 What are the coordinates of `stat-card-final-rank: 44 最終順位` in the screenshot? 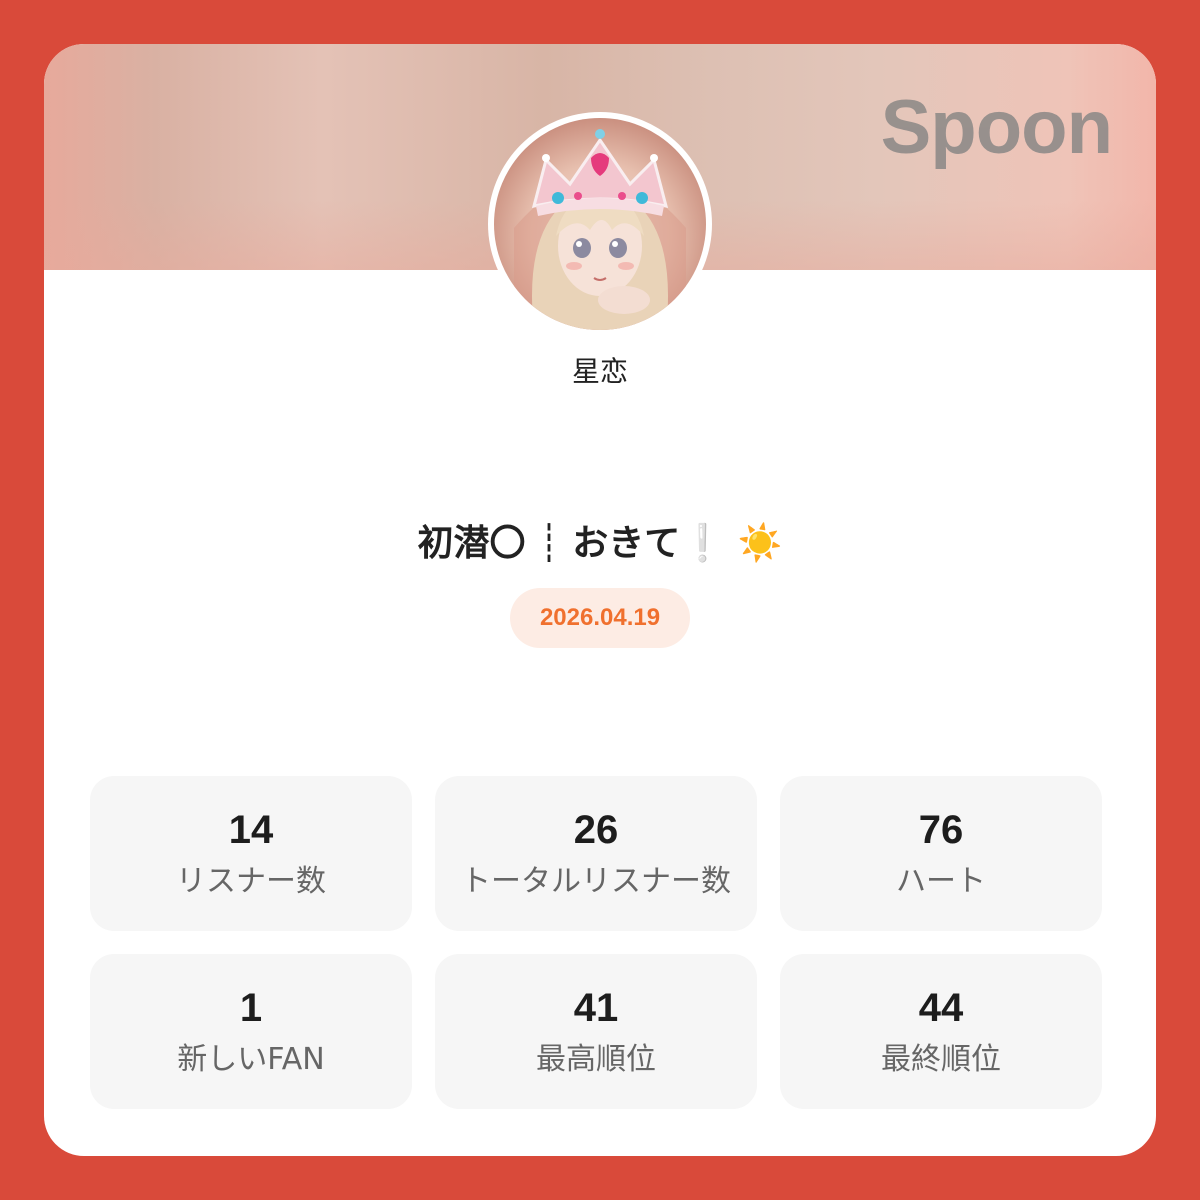 It's located at (941, 1031).